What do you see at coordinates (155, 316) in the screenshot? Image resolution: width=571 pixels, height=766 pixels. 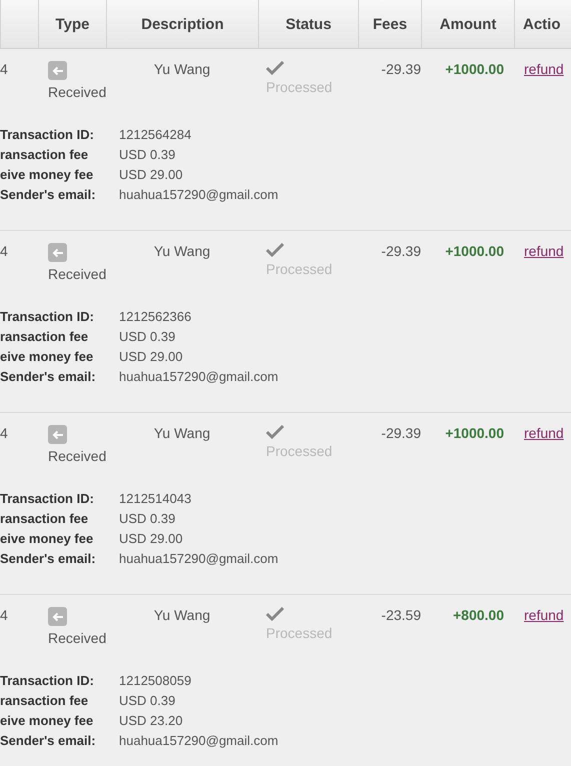 I see `detail-value: 1212562366` at bounding box center [155, 316].